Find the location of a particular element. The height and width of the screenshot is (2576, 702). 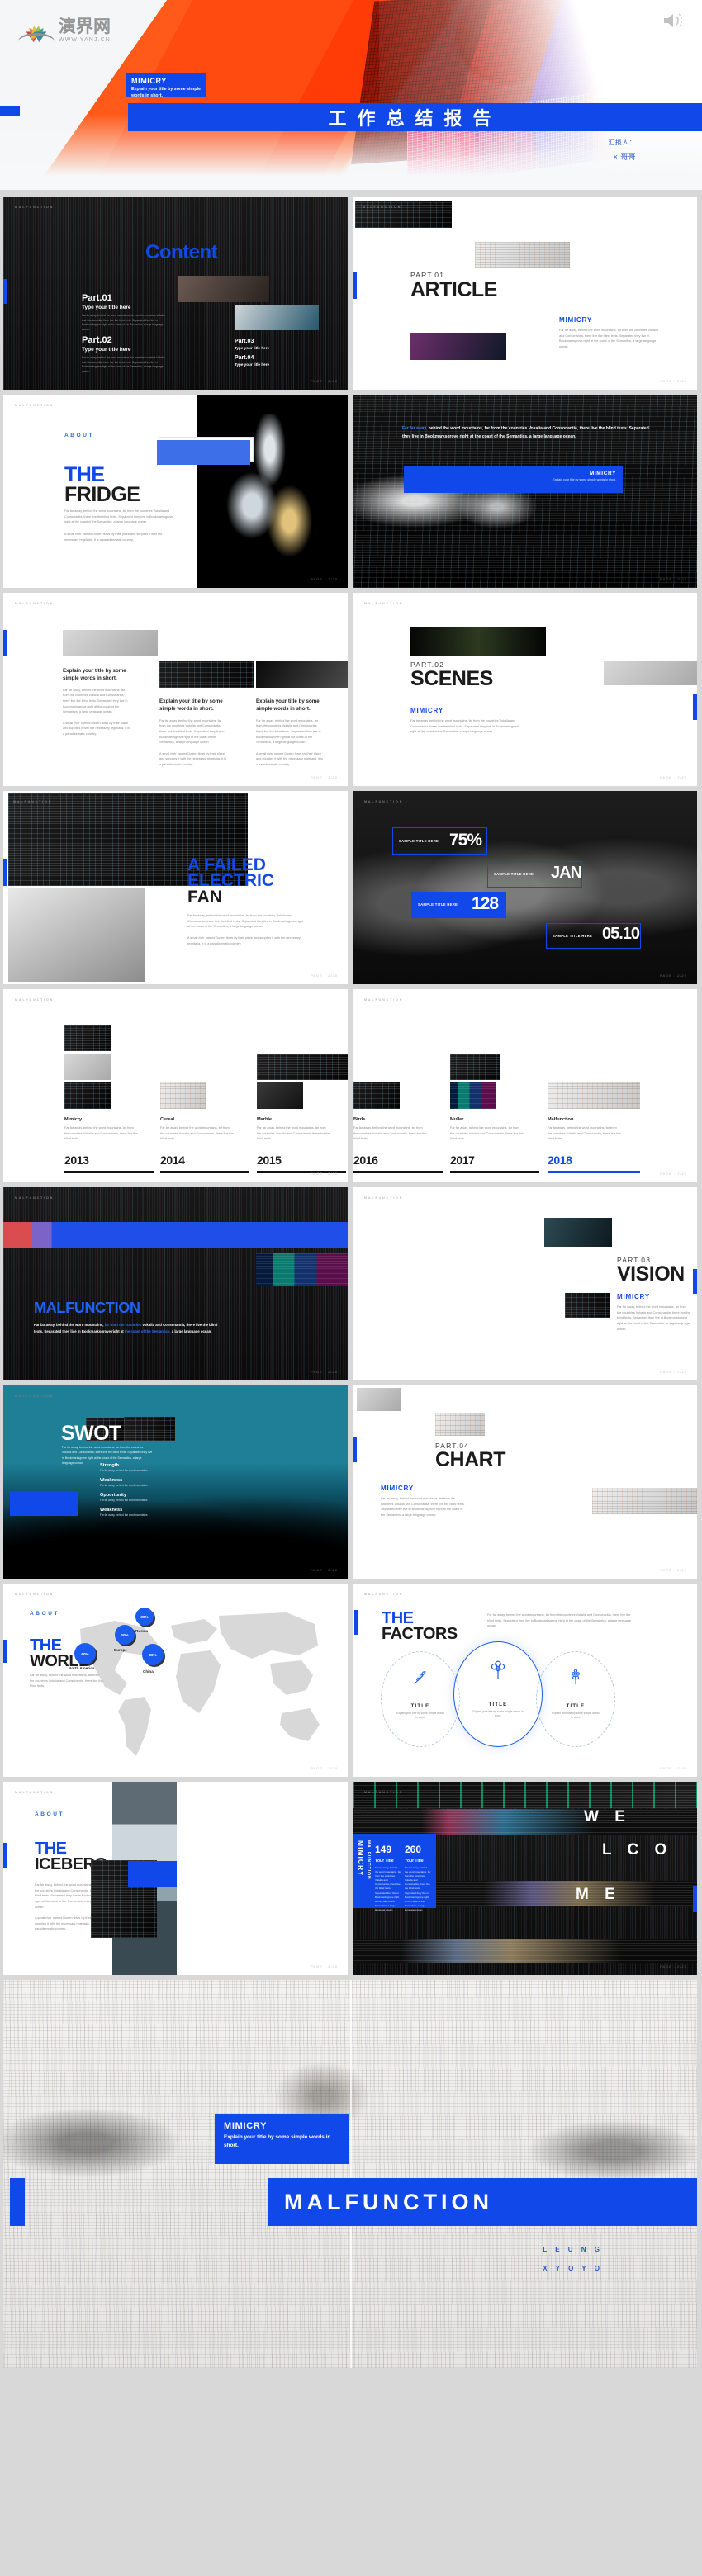

reporter-label: 汇报人： is located at coordinates (622, 142).